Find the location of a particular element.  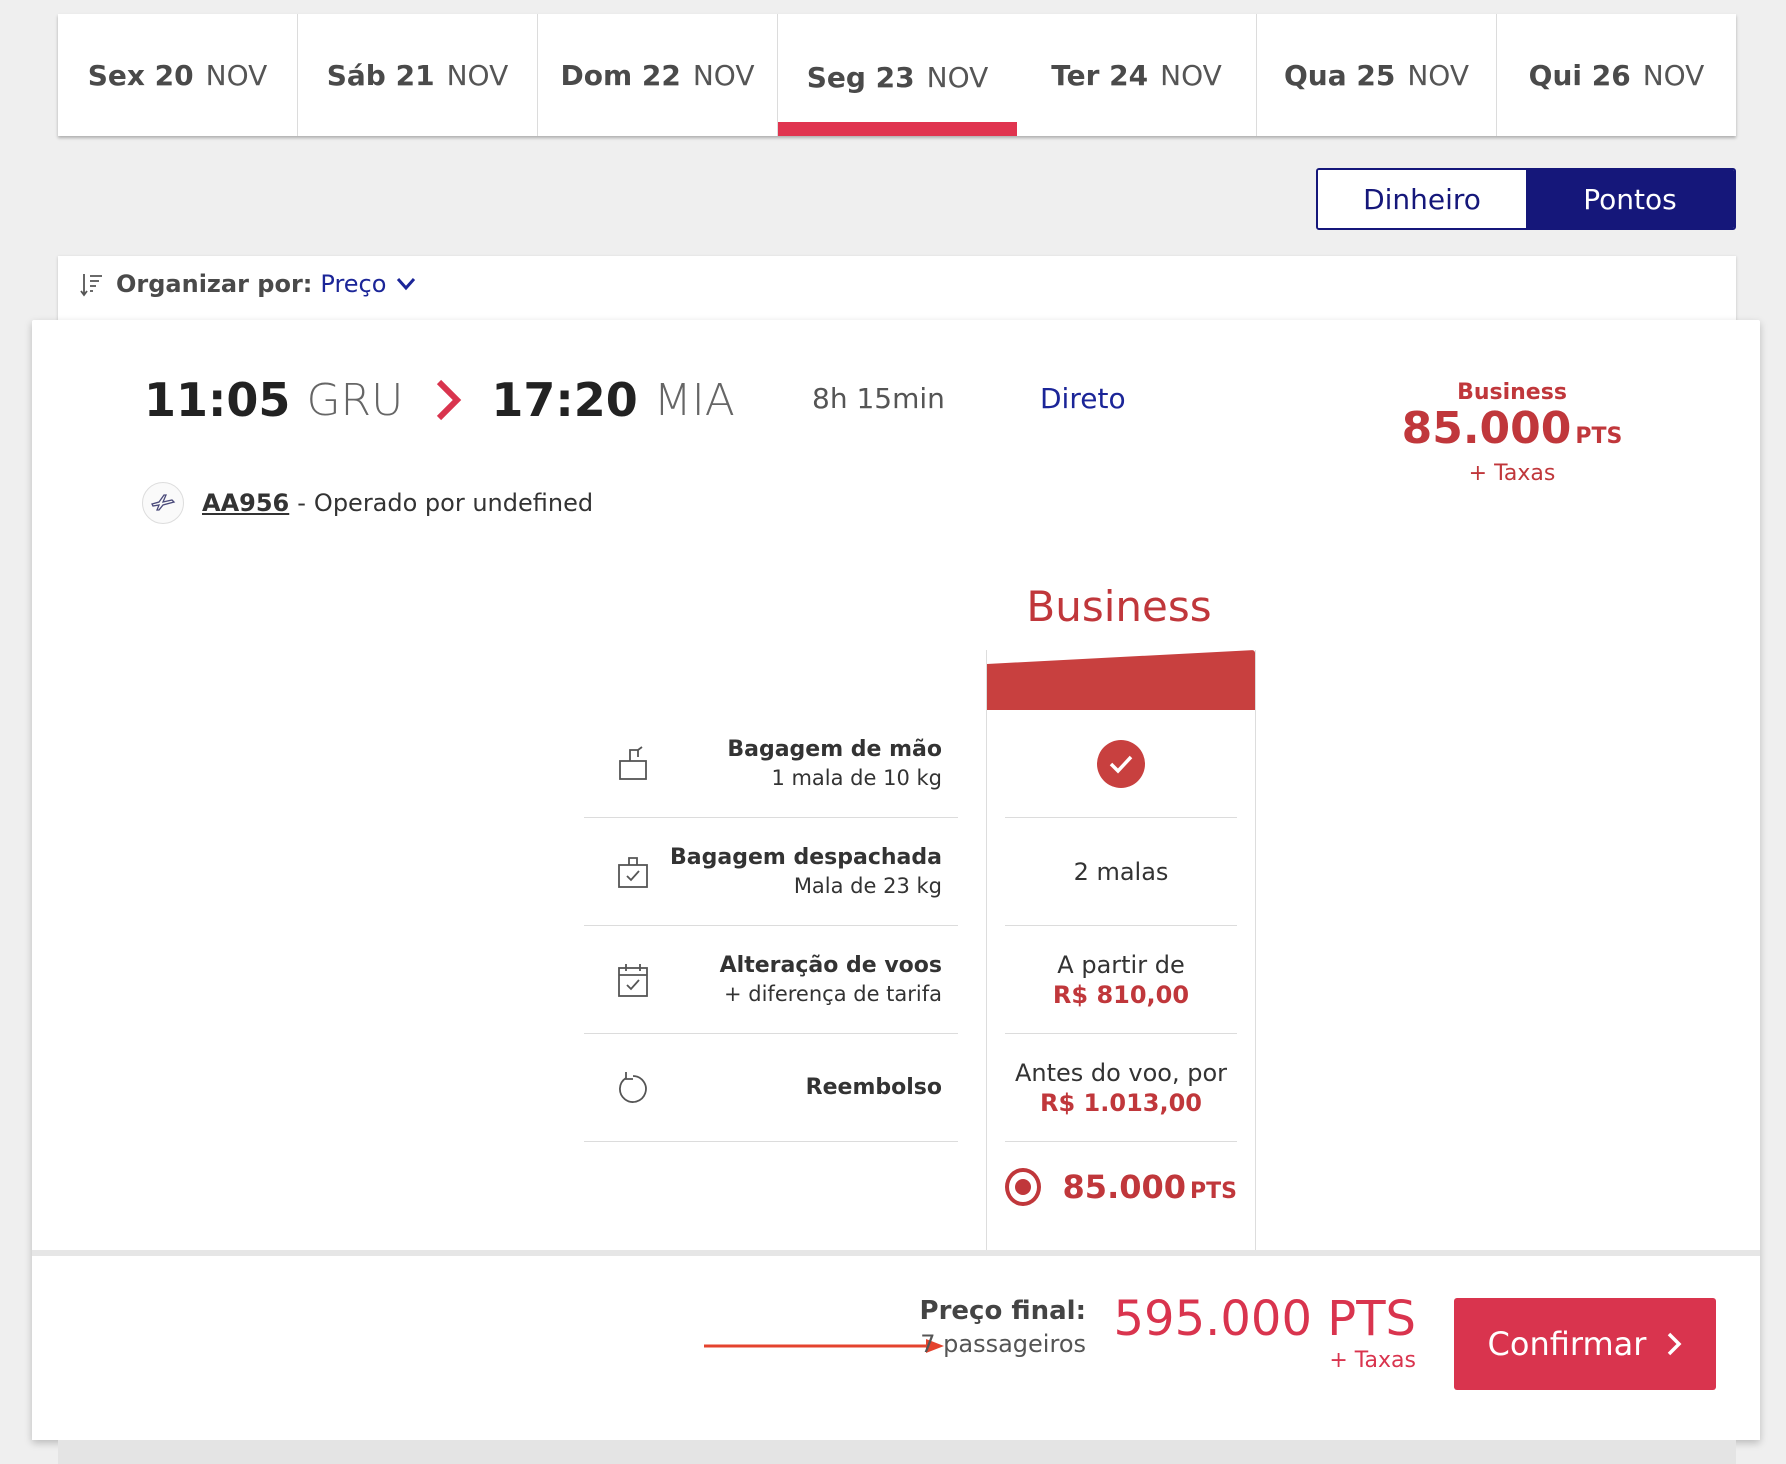

confirm-label: Confirmar is located at coordinates (1567, 1344).